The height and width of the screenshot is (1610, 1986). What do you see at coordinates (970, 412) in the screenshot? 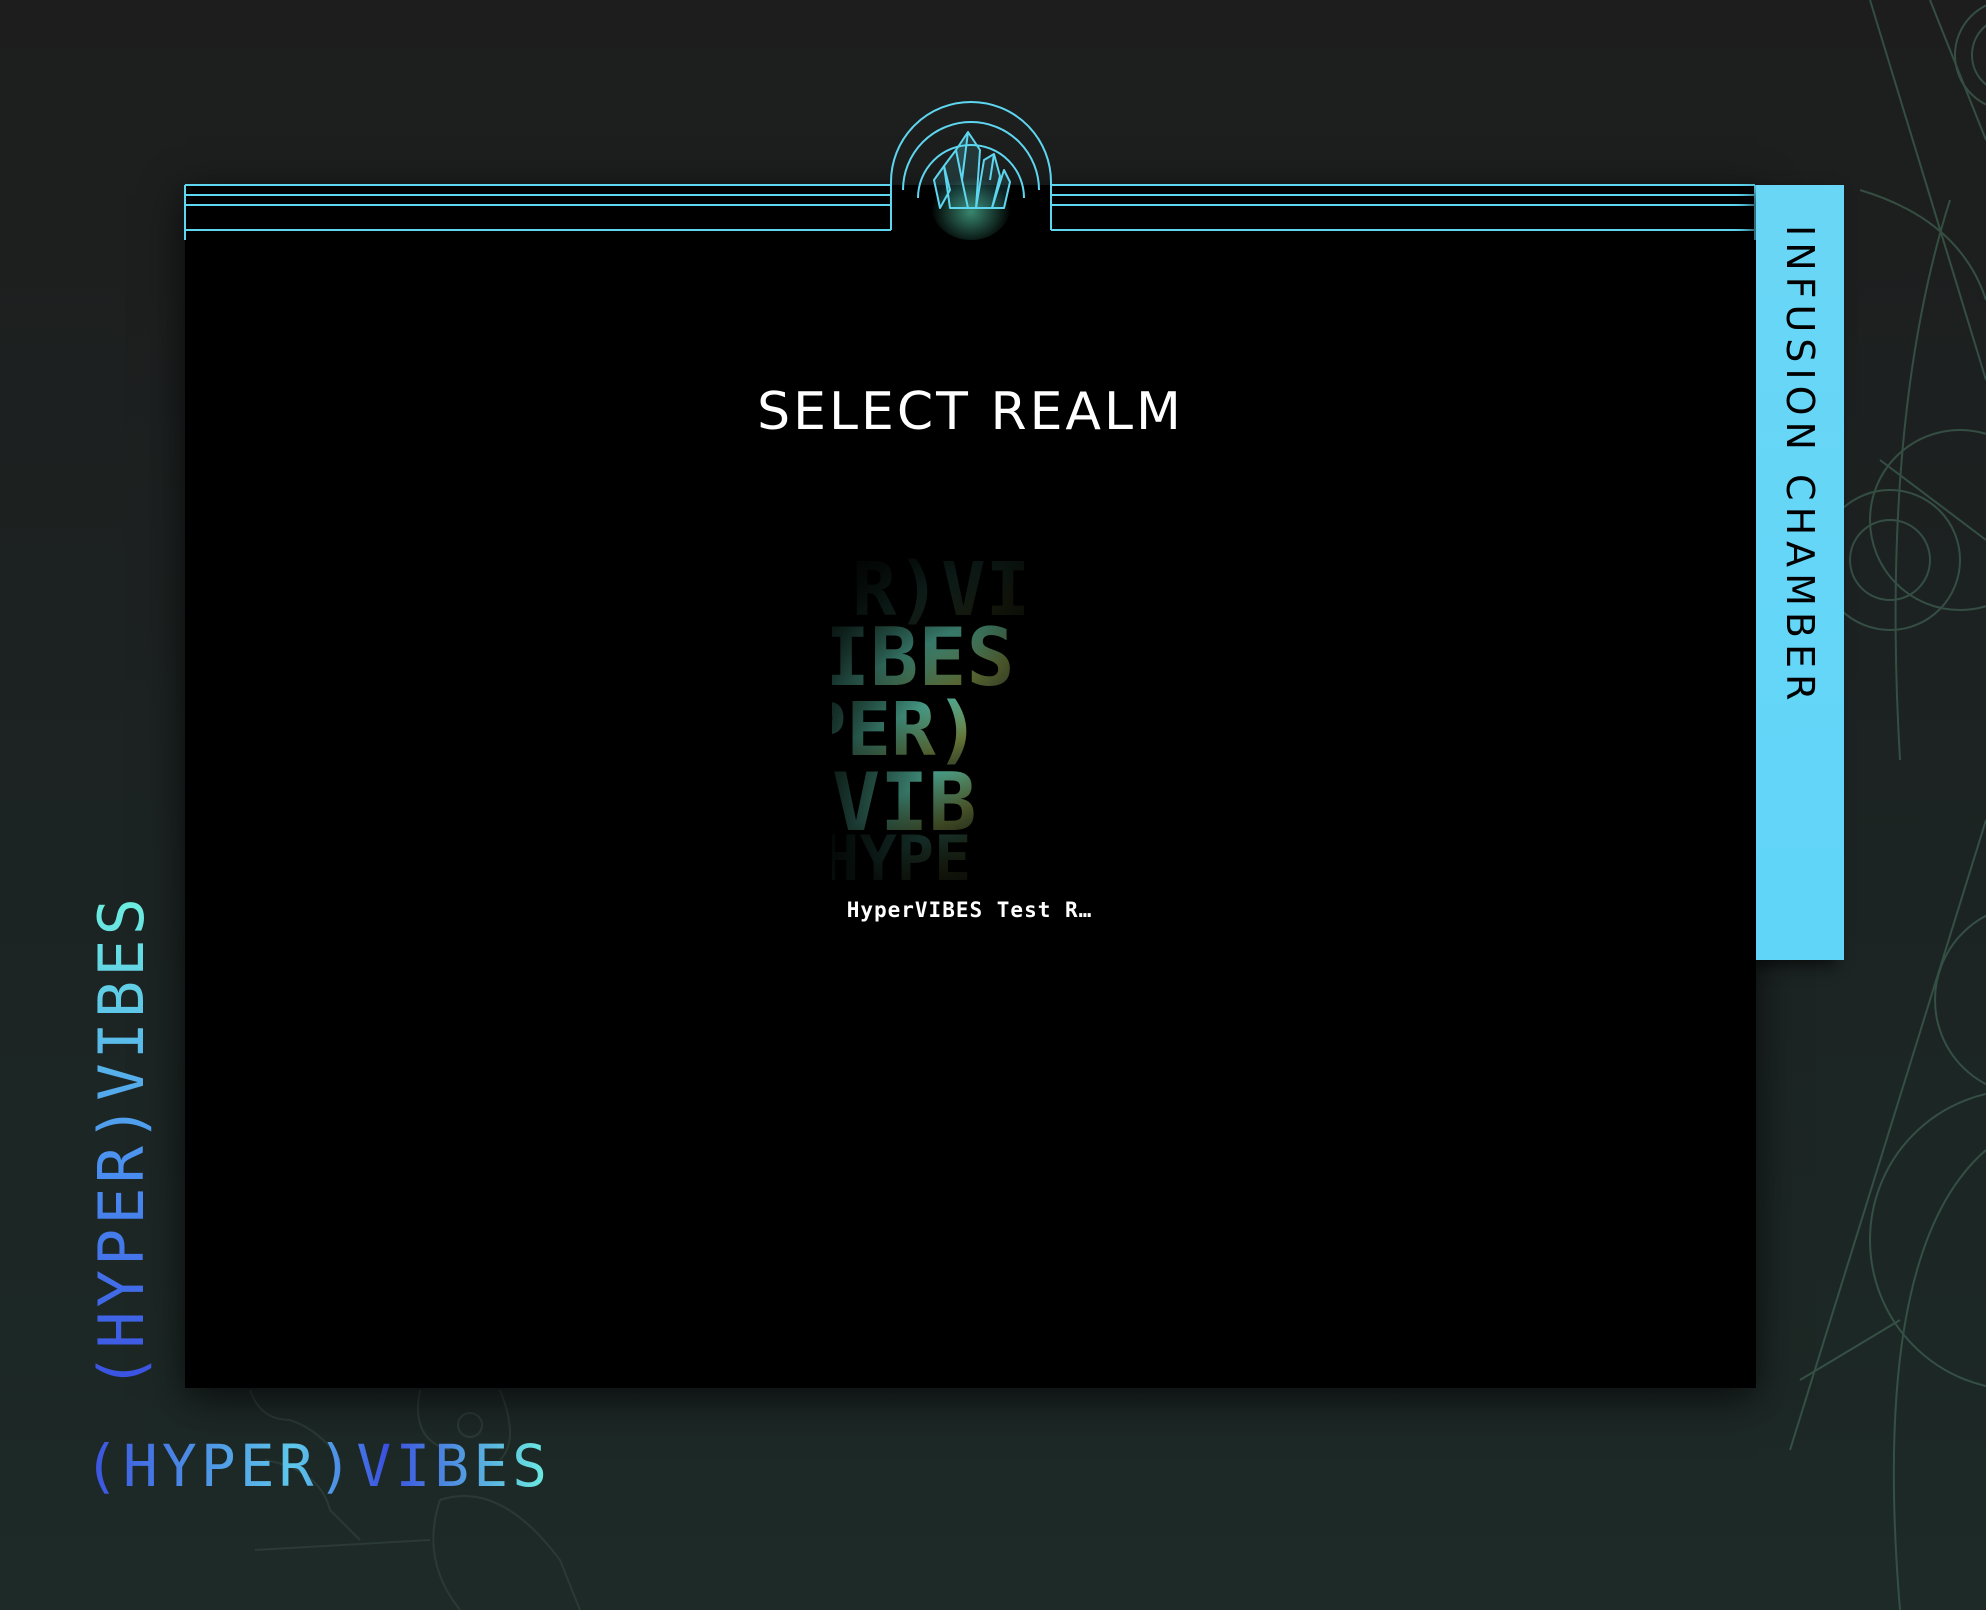
I see `page-title: SELECT REALM` at bounding box center [970, 412].